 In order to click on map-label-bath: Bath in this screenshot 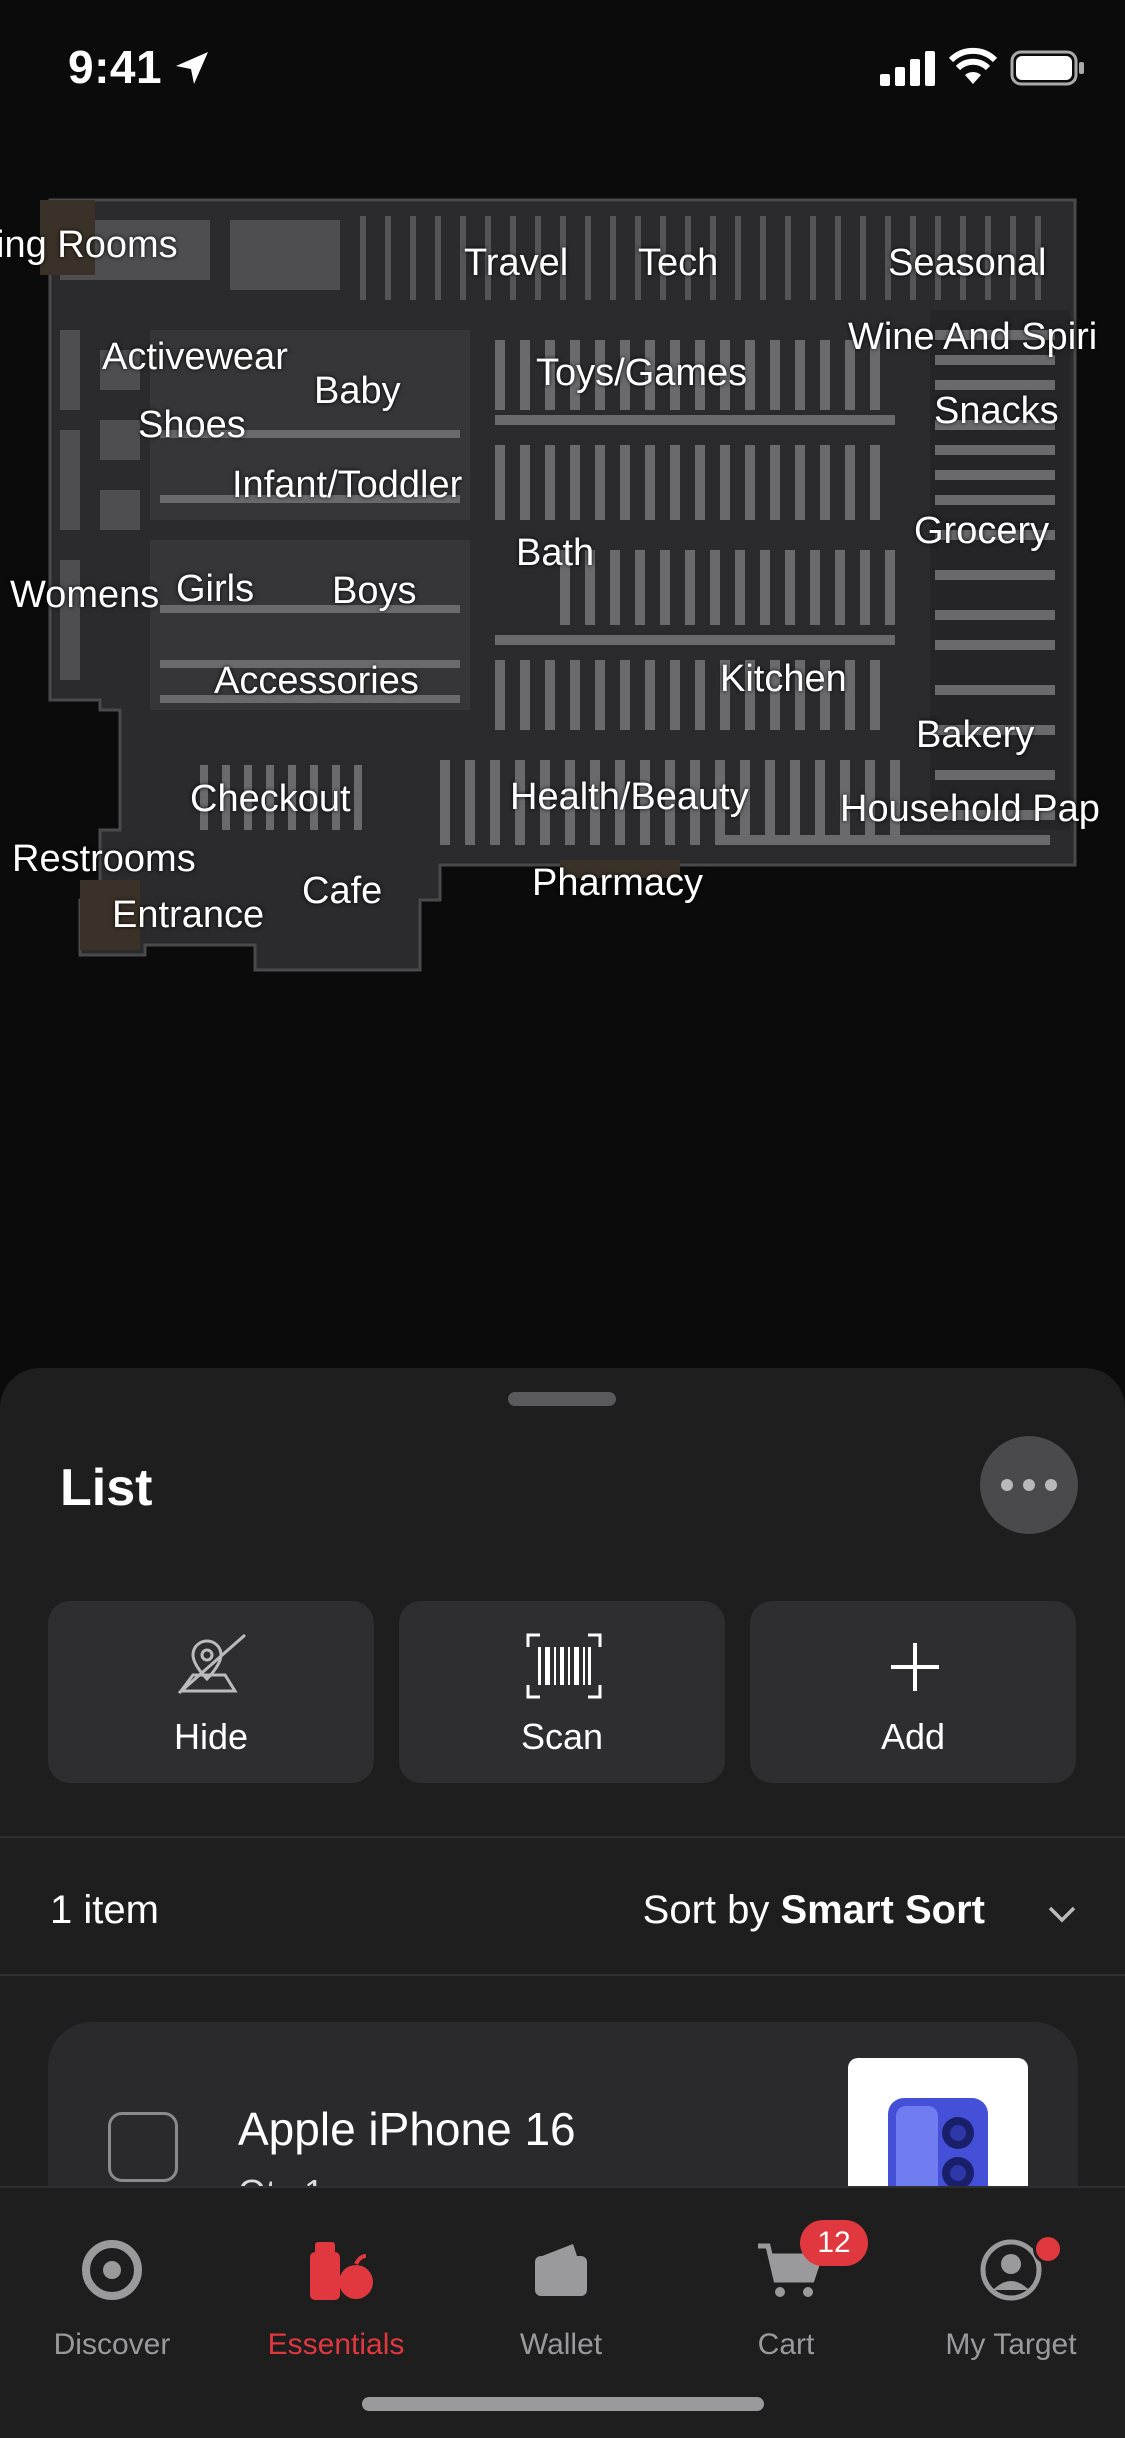, I will do `click(555, 553)`.